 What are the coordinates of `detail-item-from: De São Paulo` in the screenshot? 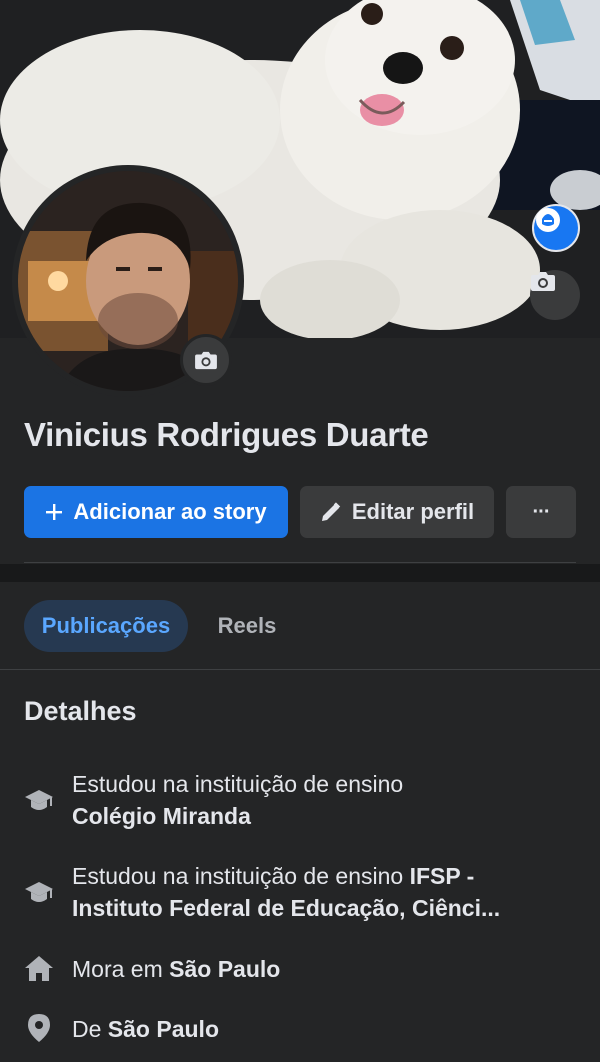 It's located at (304, 1029).